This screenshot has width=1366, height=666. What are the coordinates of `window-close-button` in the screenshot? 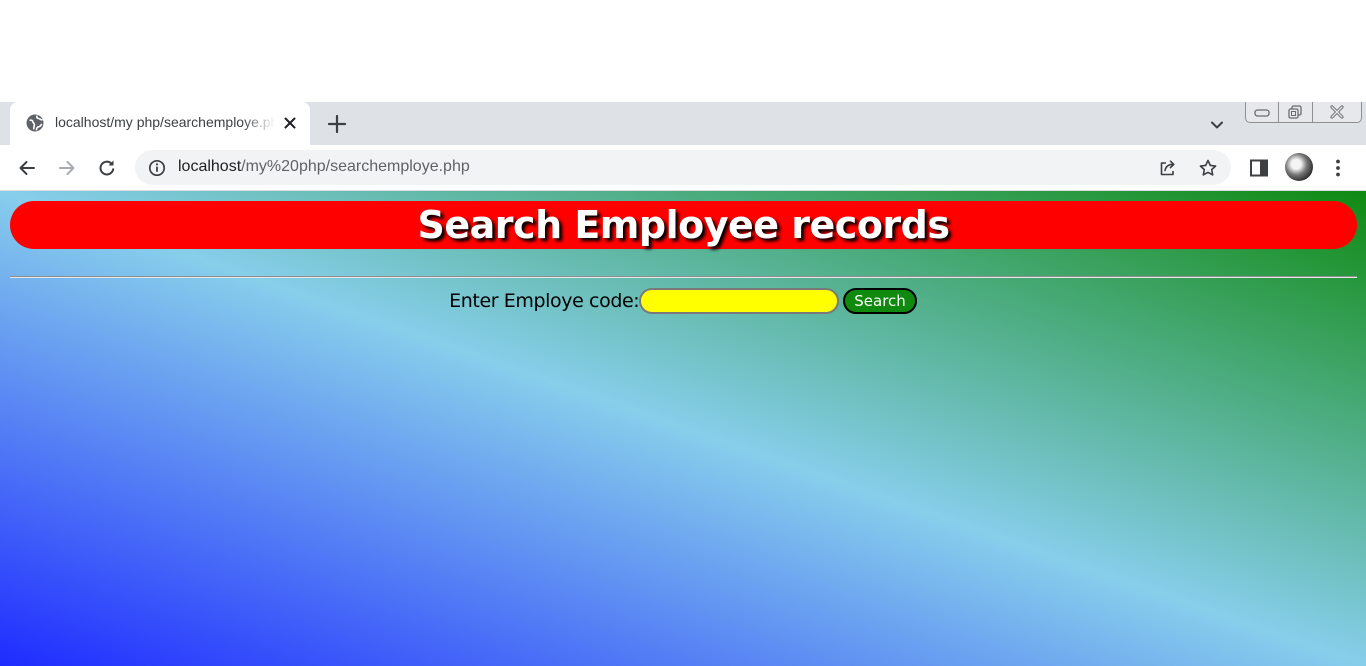 It's located at (1337, 112).